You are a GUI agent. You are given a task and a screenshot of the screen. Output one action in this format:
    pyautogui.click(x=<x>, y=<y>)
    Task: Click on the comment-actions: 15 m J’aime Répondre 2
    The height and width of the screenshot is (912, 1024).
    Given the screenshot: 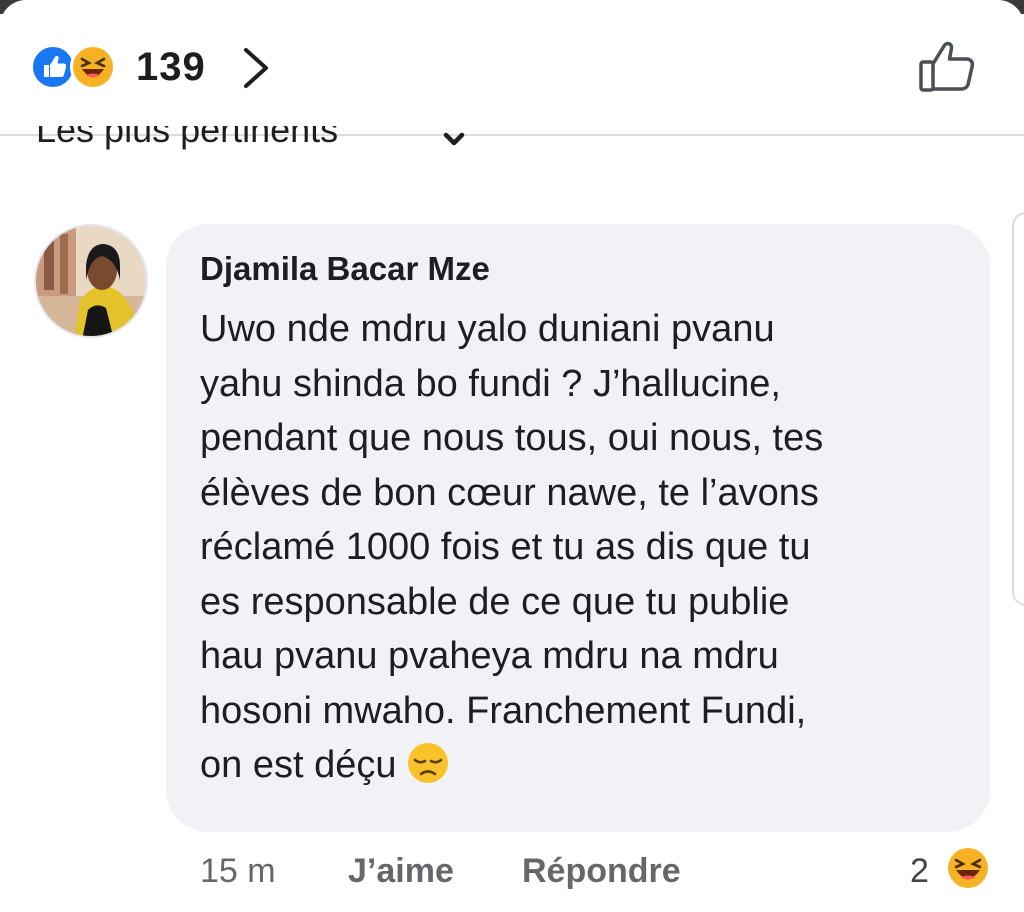 What is the action you would take?
    pyautogui.click(x=595, y=872)
    